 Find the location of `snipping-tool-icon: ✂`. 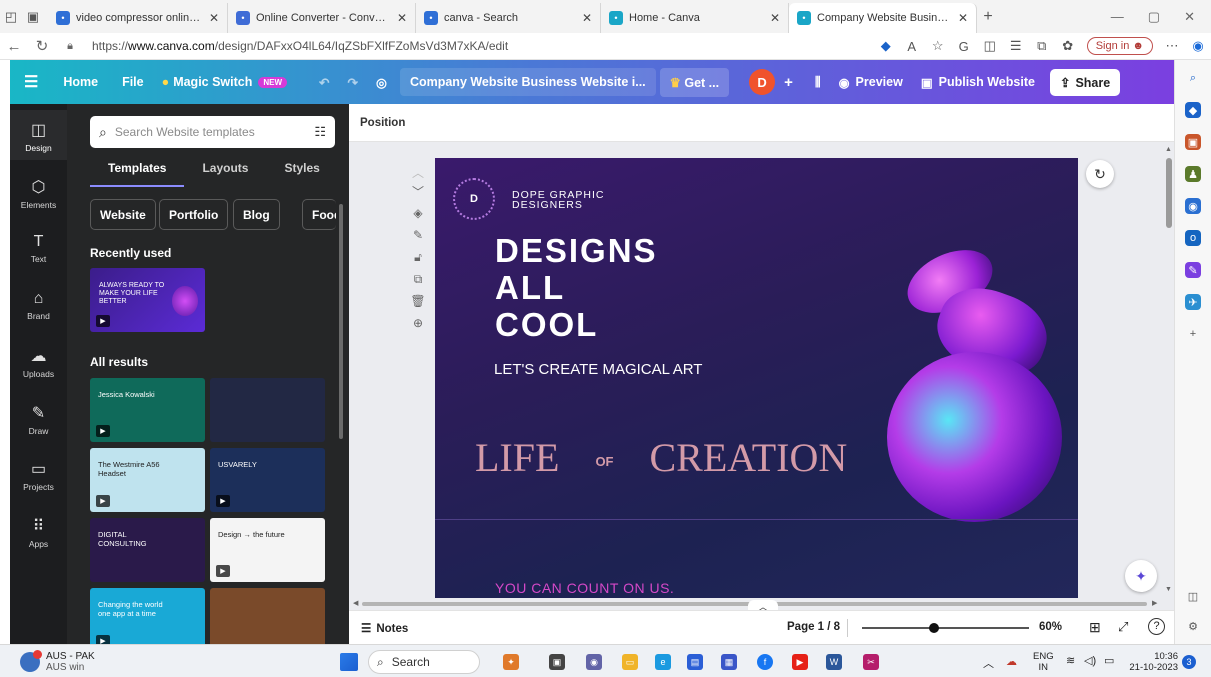

snipping-tool-icon: ✂ is located at coordinates (871, 662).